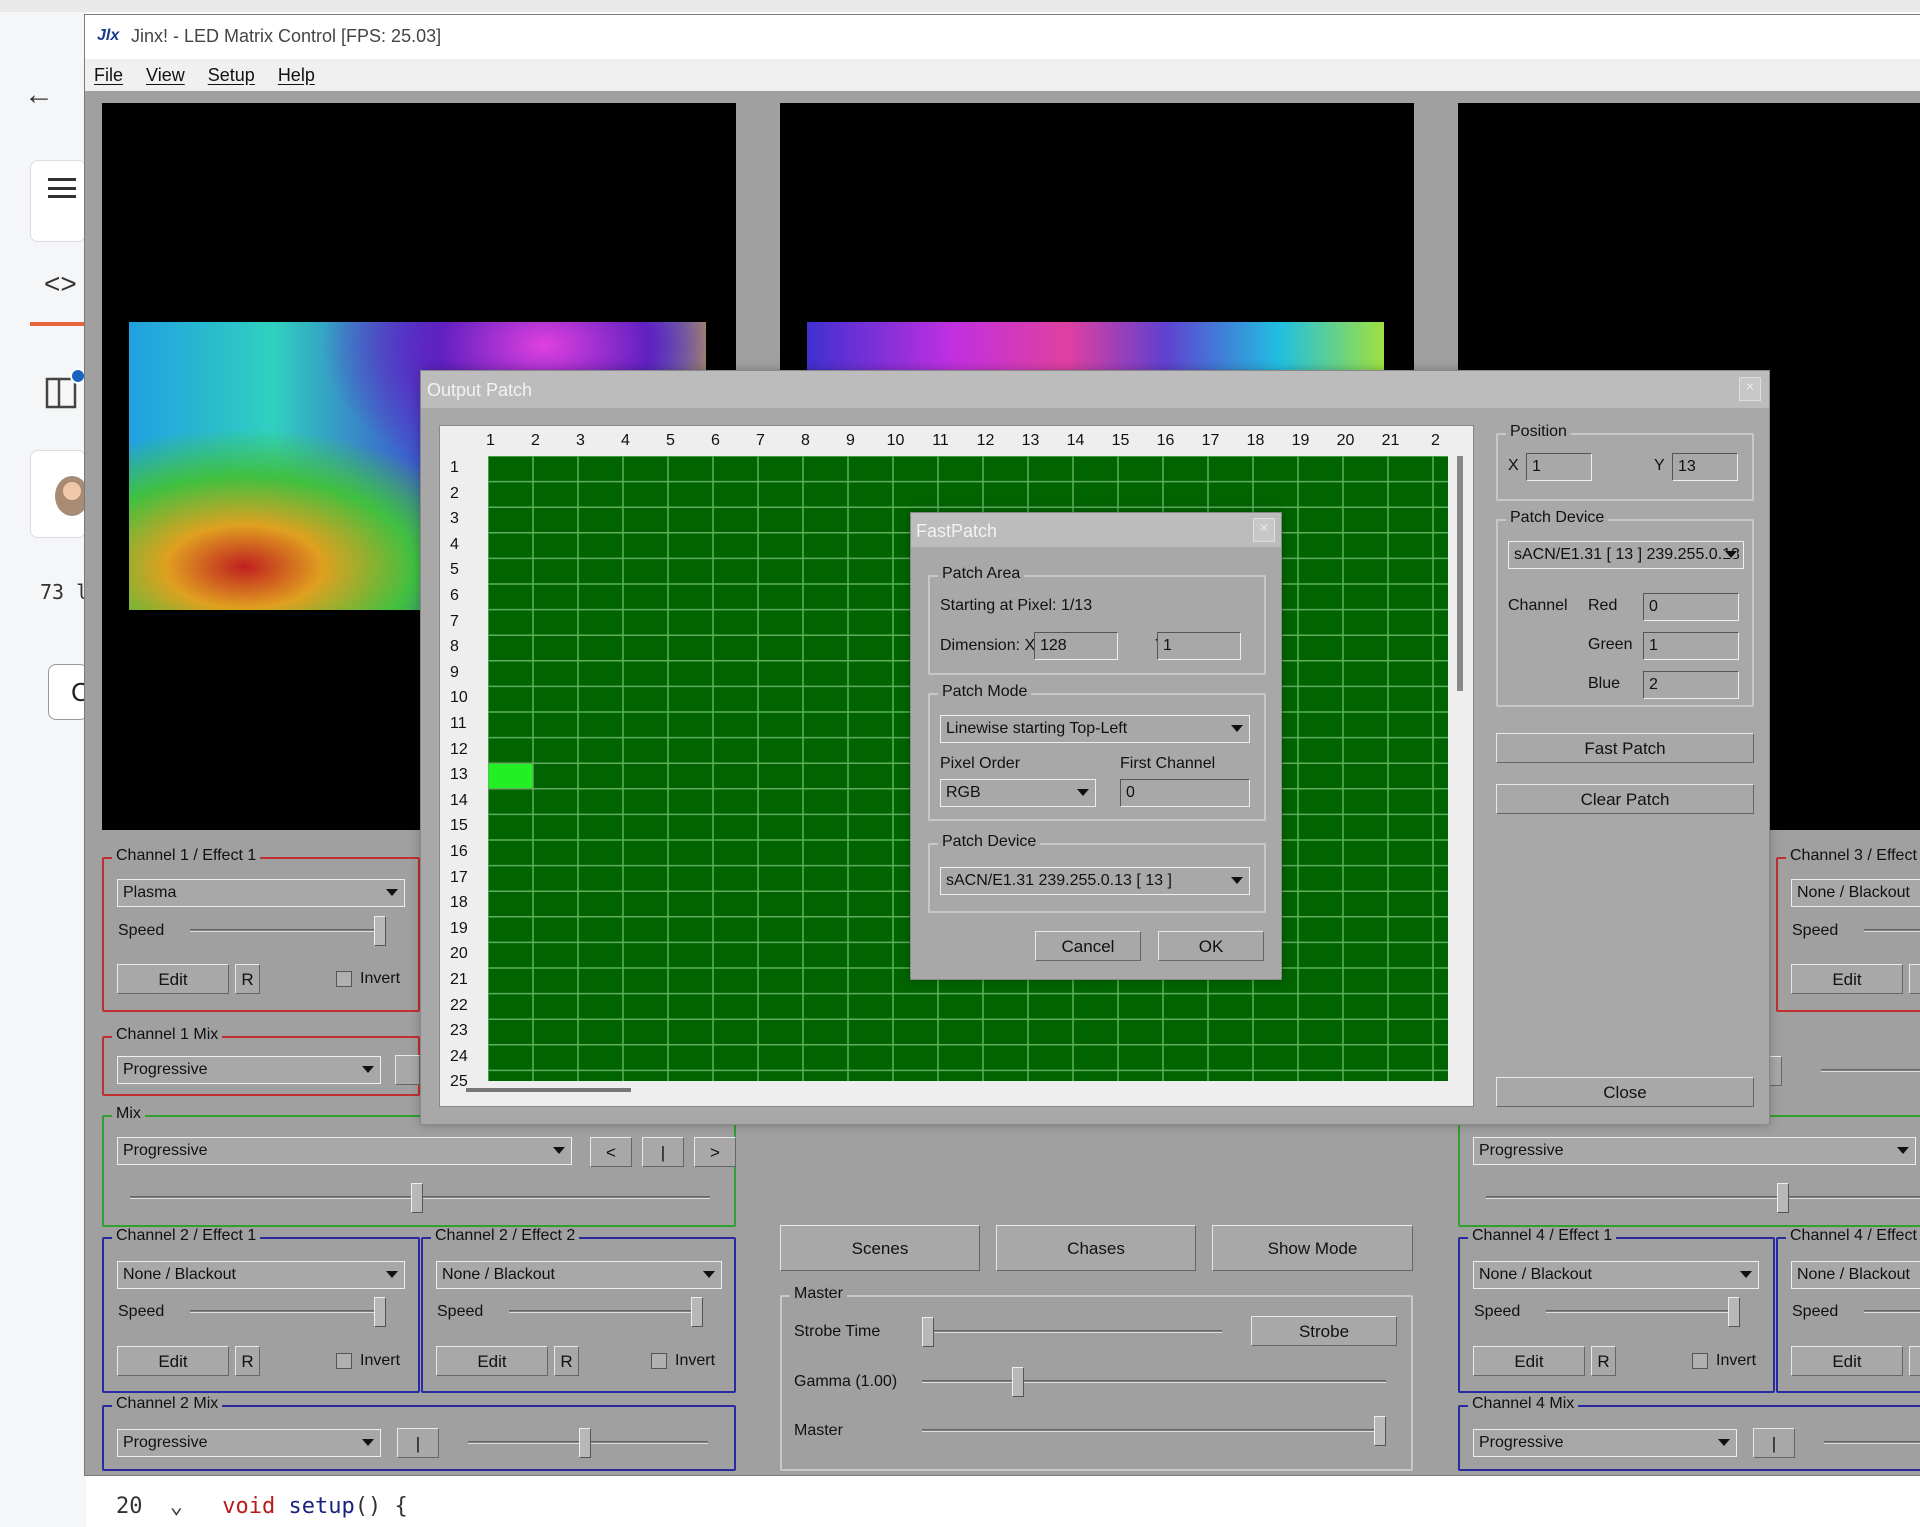 This screenshot has height=1527, width=1920. Describe the element at coordinates (1380, 1431) in the screenshot. I see `master-slider-thumb` at that location.